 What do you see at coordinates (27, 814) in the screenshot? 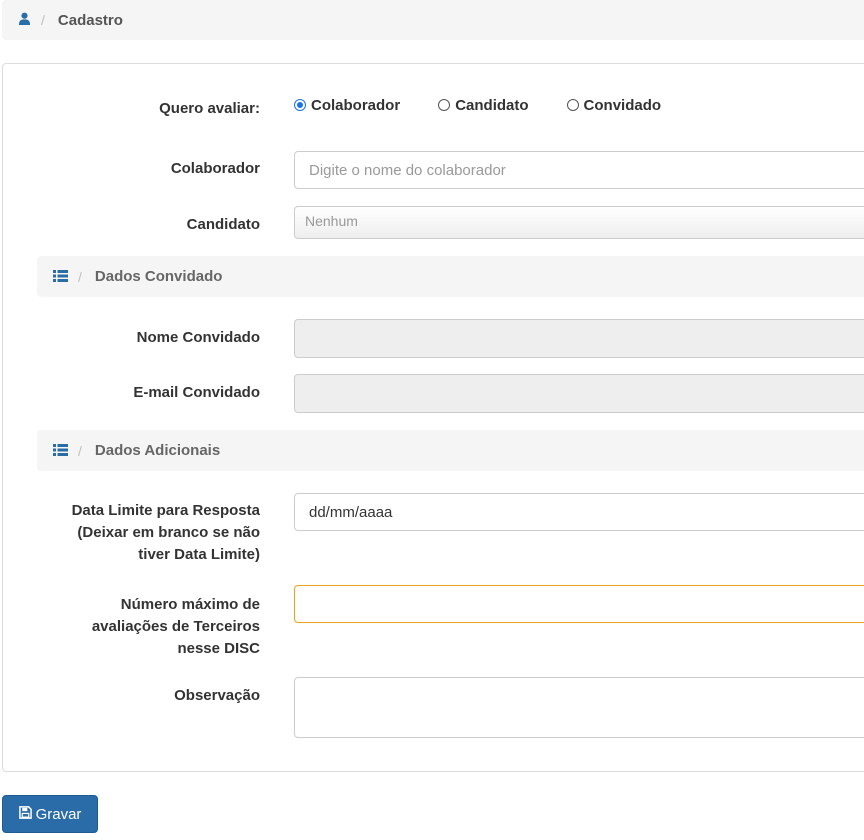
I see `floppy-disk-icon` at bounding box center [27, 814].